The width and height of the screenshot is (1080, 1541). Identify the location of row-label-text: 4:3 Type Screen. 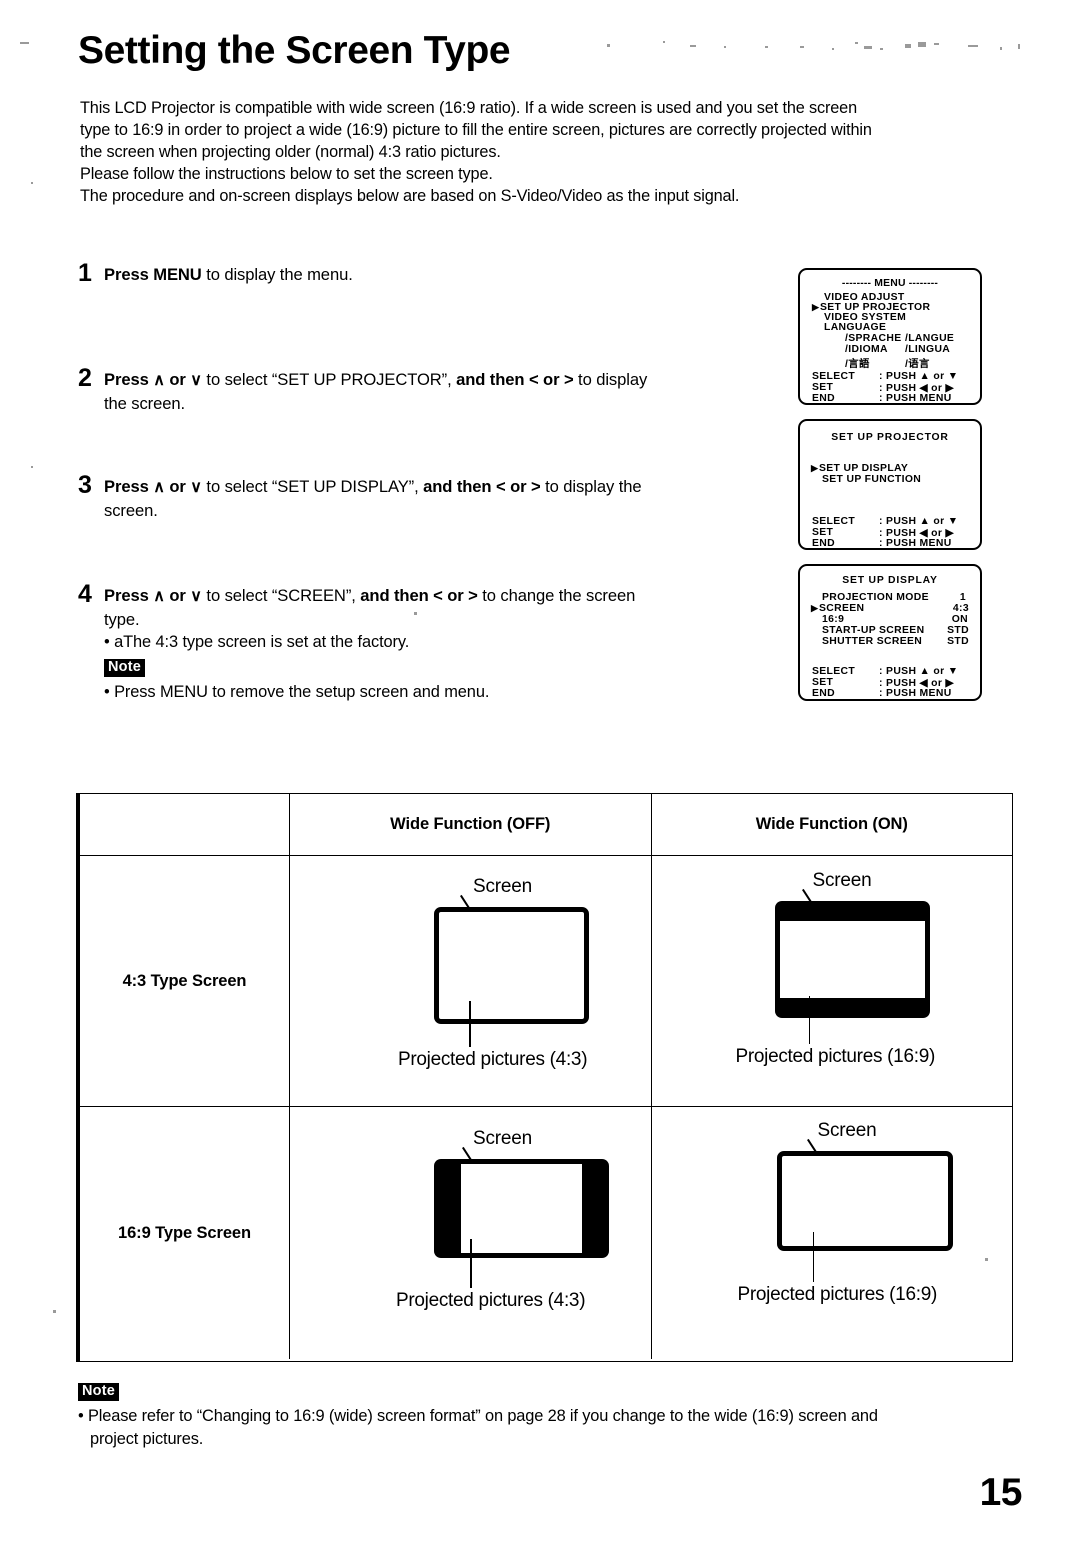
(184, 980).